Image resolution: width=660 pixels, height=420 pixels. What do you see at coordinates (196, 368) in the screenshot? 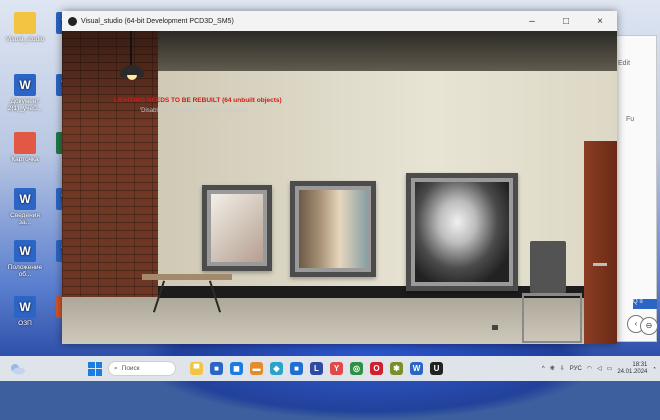
I see `file-explorer-taskbar-icon: ▀` at bounding box center [196, 368].